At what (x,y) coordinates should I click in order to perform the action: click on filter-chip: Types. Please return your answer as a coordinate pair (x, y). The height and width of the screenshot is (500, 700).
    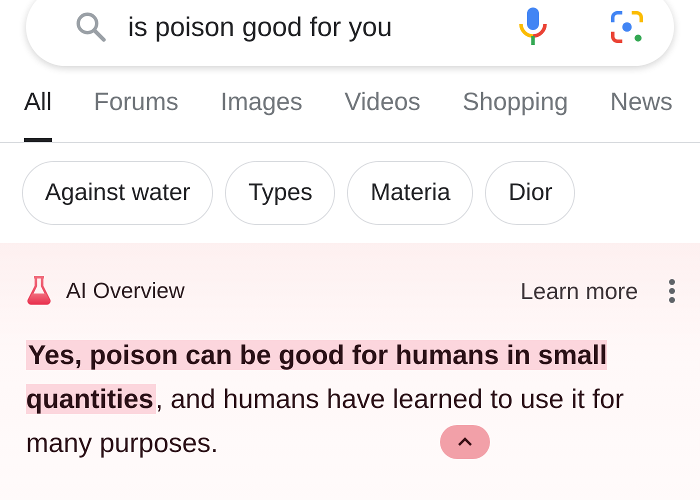
    Looking at the image, I should click on (280, 193).